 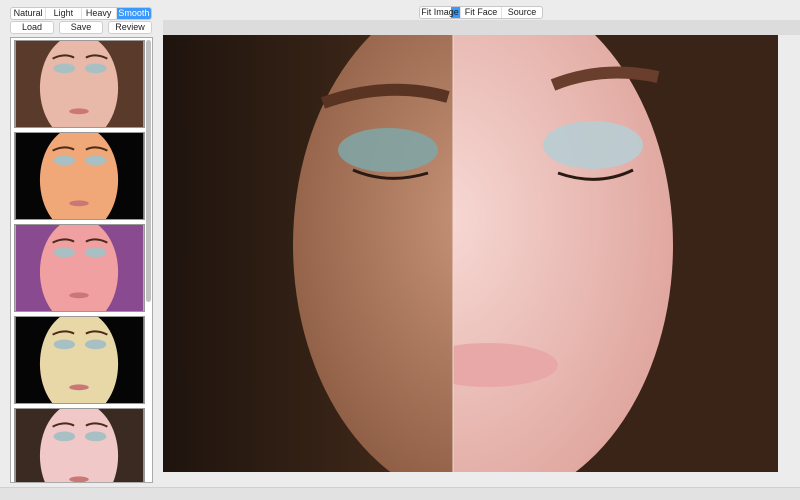 What do you see at coordinates (133, 13) in the screenshot?
I see `preset-smooth: Smooth` at bounding box center [133, 13].